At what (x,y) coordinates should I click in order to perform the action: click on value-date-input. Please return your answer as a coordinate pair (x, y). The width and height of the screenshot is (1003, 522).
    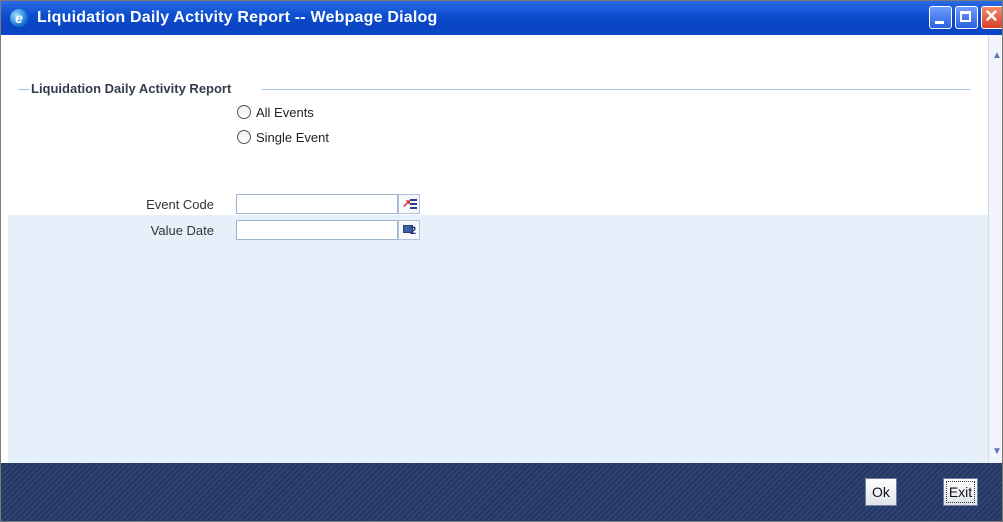
    Looking at the image, I should click on (317, 230).